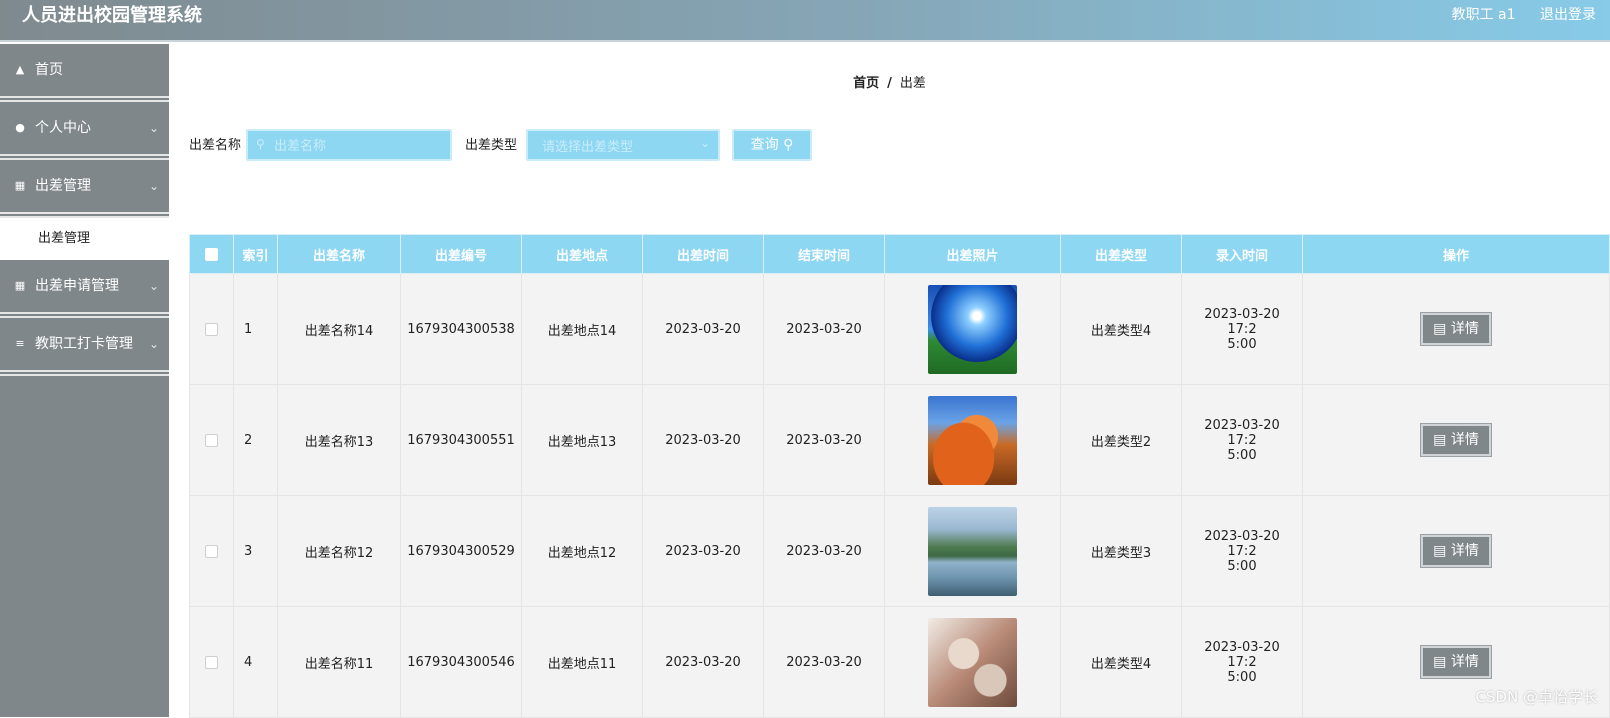 Image resolution: width=1610 pixels, height=718 pixels. What do you see at coordinates (805, 21) in the screenshot?
I see `top-header: 人员进出校园管理系统 教职工 a1 退出登录` at bounding box center [805, 21].